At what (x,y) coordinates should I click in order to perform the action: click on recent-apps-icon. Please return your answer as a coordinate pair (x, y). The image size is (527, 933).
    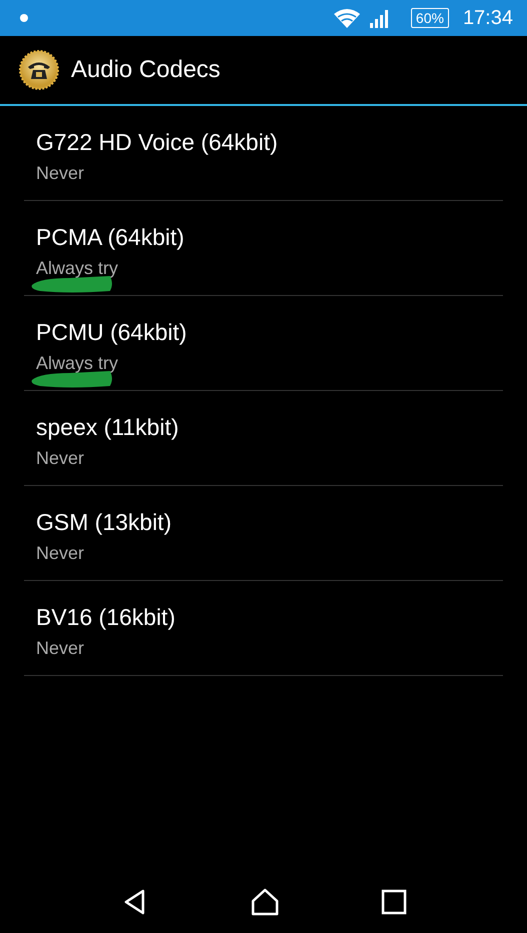
    Looking at the image, I should click on (393, 901).